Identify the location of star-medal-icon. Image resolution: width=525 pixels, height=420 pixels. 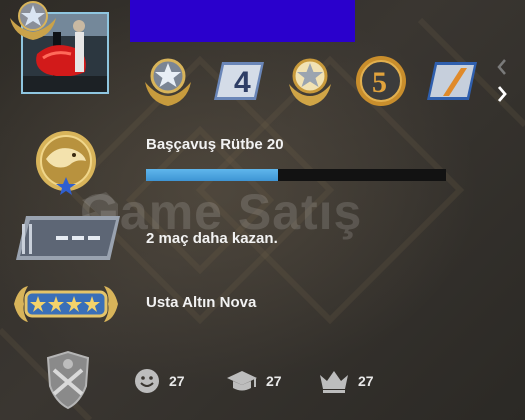
(167, 82).